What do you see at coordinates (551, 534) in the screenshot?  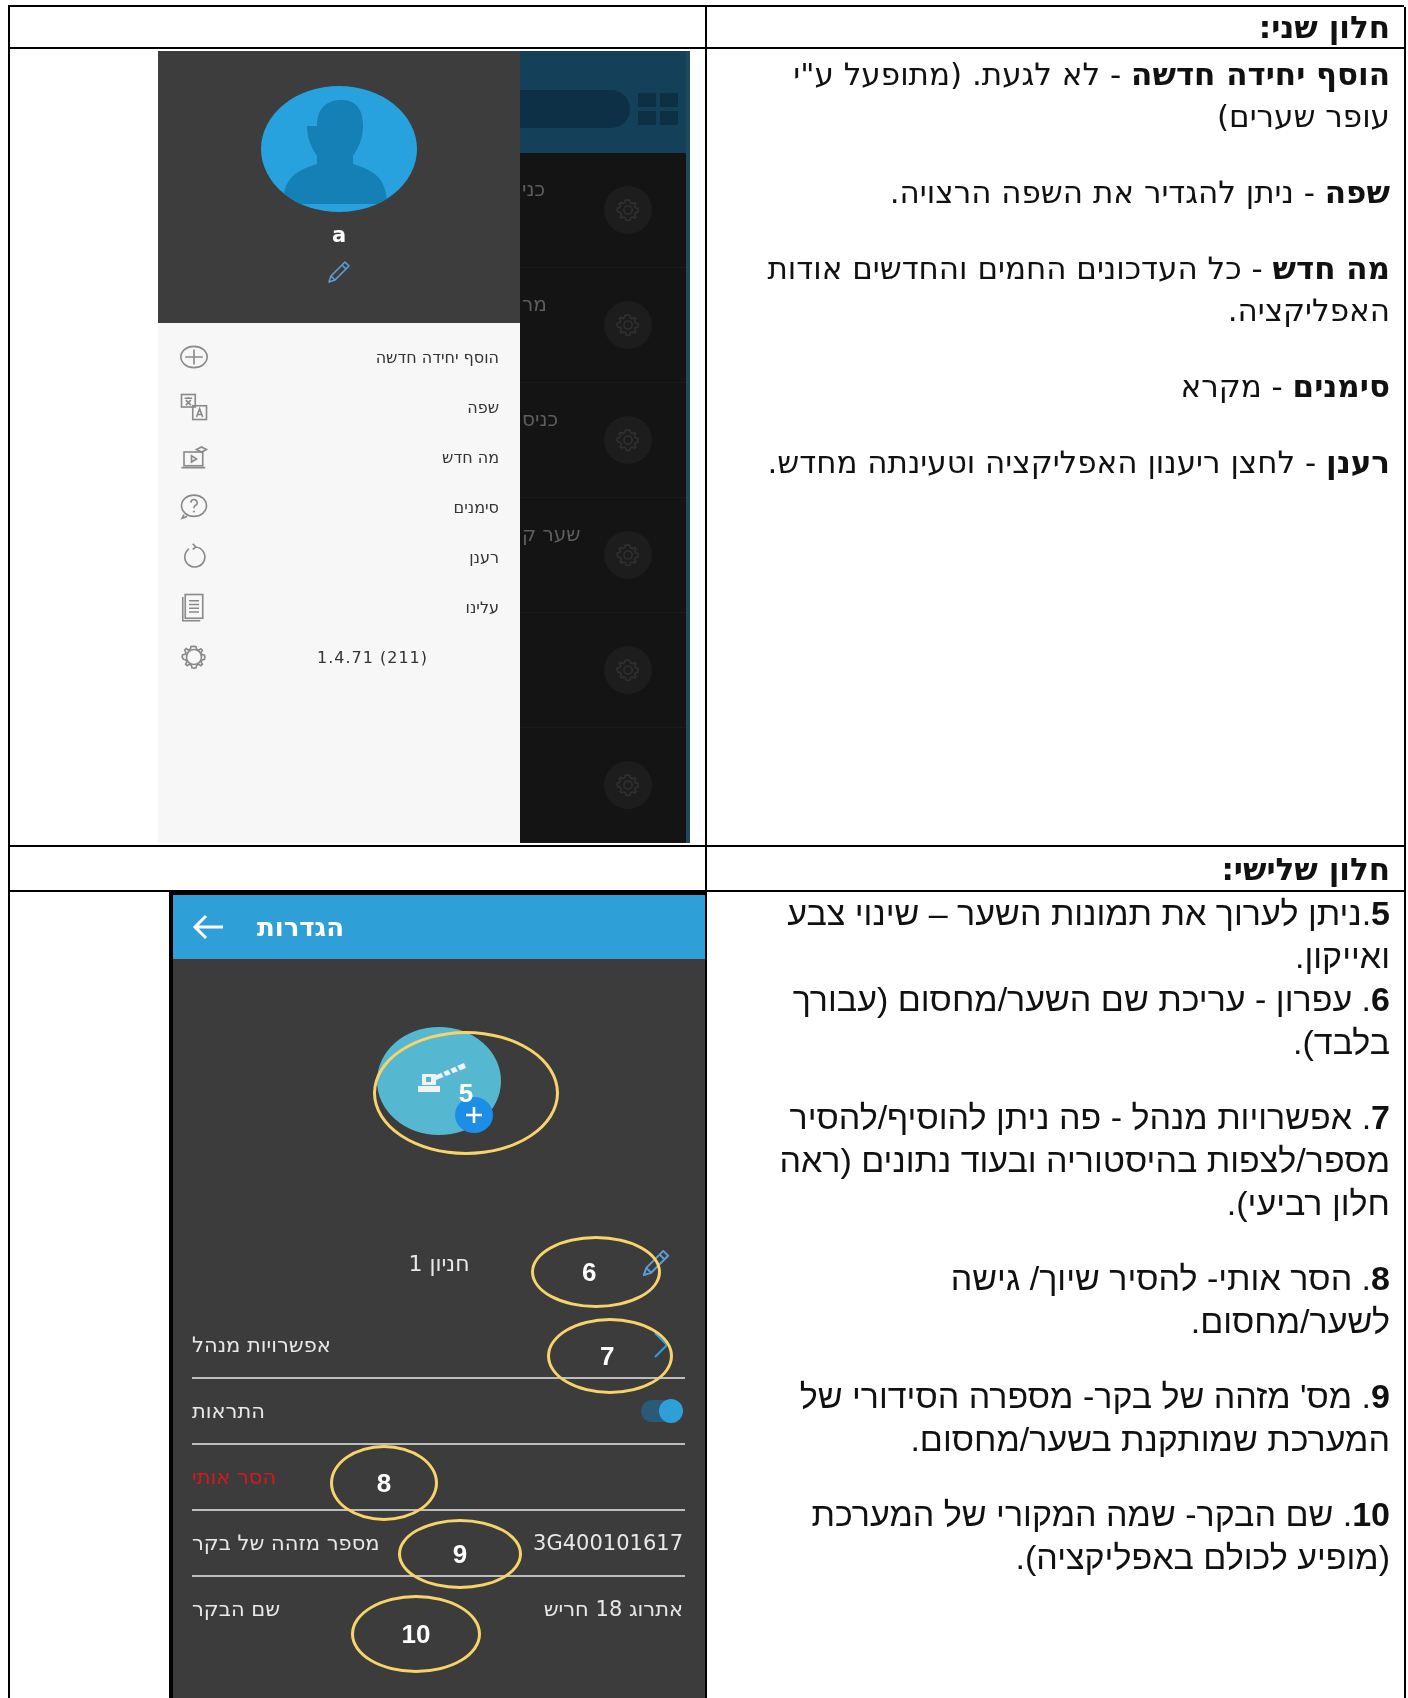 I see `item-label: שער ק` at bounding box center [551, 534].